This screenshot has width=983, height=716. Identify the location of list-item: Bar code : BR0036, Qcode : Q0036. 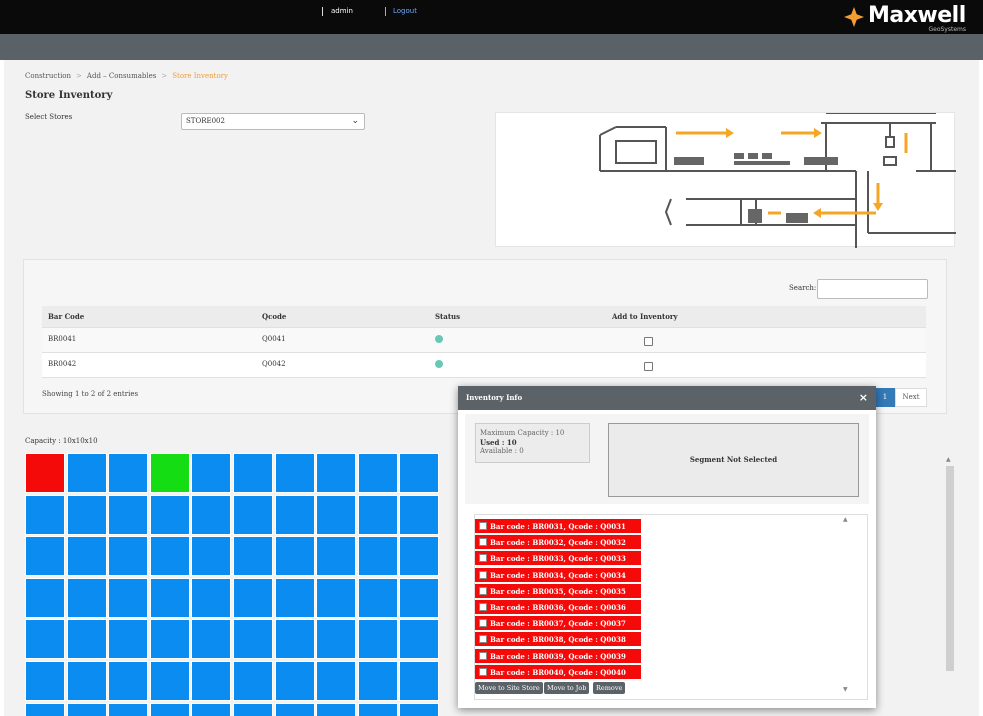
(558, 607).